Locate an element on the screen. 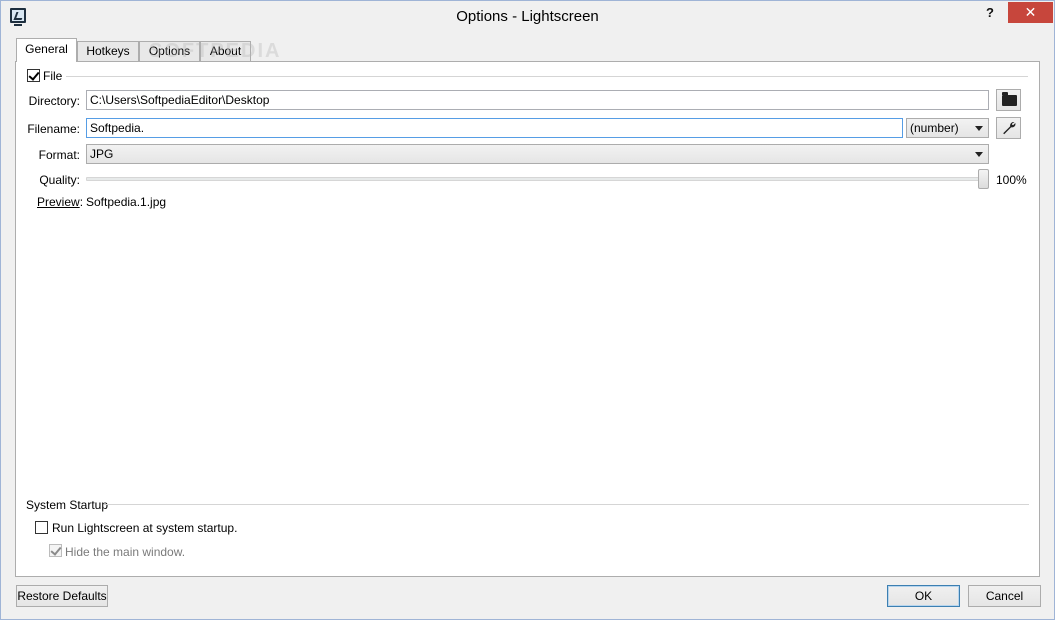  directory-field: C:\Users\SoftpediaEditor\Desktop is located at coordinates (537, 100).